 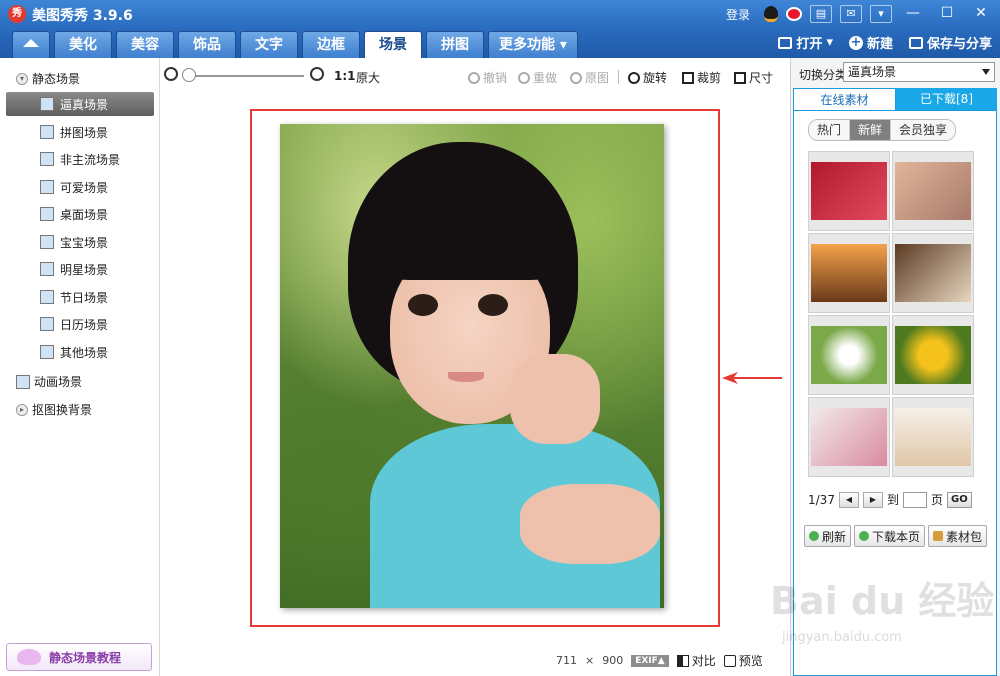 What do you see at coordinates (950, 42) in the screenshot?
I see `save-share-button: 保存与分享` at bounding box center [950, 42].